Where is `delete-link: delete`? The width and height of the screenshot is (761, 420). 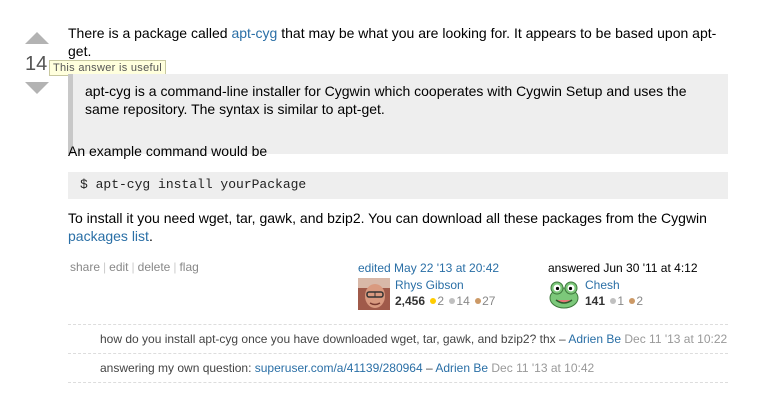
delete-link: delete is located at coordinates (154, 267).